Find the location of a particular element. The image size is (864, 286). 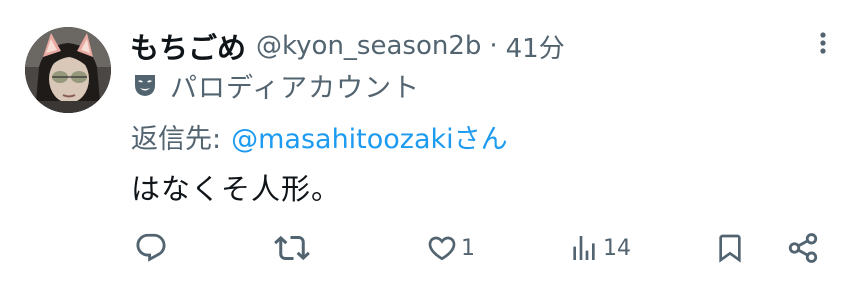

like-icon is located at coordinates (442, 248).